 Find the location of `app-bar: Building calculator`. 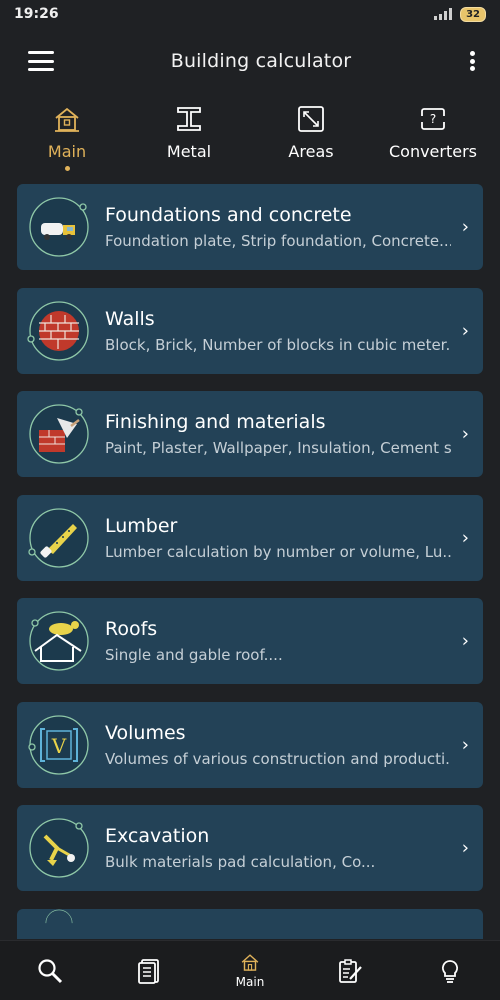

app-bar: Building calculator is located at coordinates (250, 61).